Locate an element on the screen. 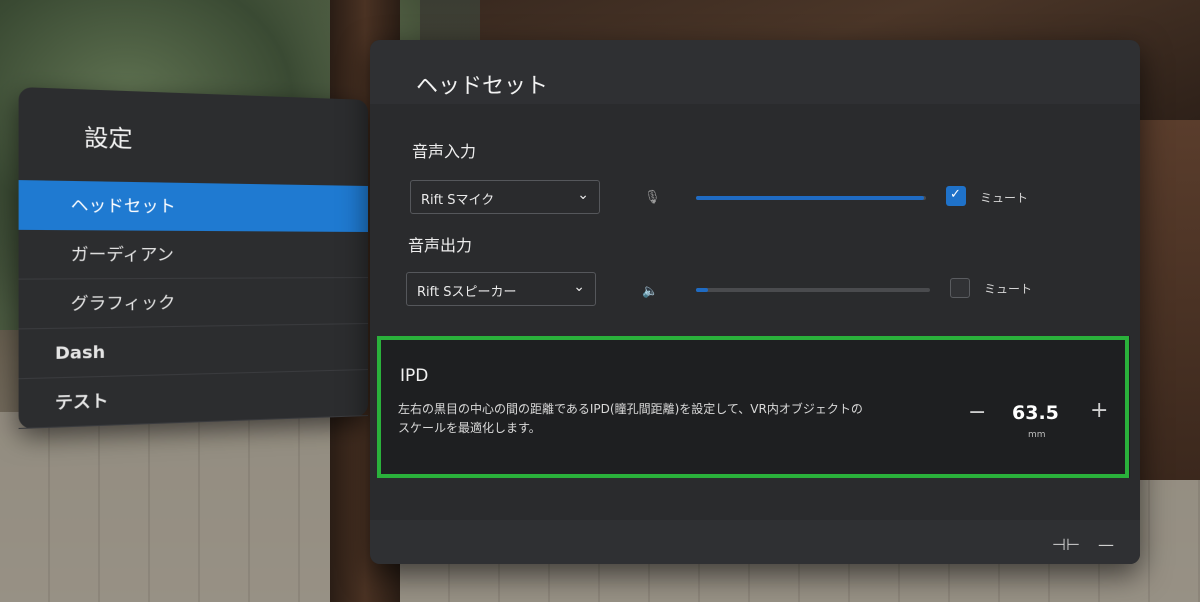  pin-icon: ⊣⊢ is located at coordinates (1066, 544).